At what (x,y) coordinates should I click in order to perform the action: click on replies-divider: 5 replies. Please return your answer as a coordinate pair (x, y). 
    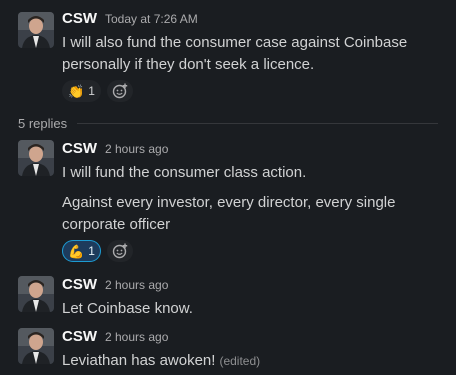
    Looking at the image, I should click on (228, 123).